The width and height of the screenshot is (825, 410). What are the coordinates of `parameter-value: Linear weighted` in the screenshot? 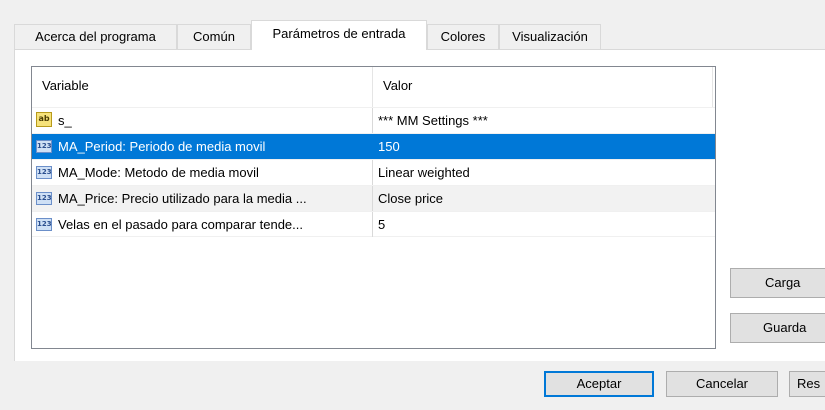 It's located at (424, 172).